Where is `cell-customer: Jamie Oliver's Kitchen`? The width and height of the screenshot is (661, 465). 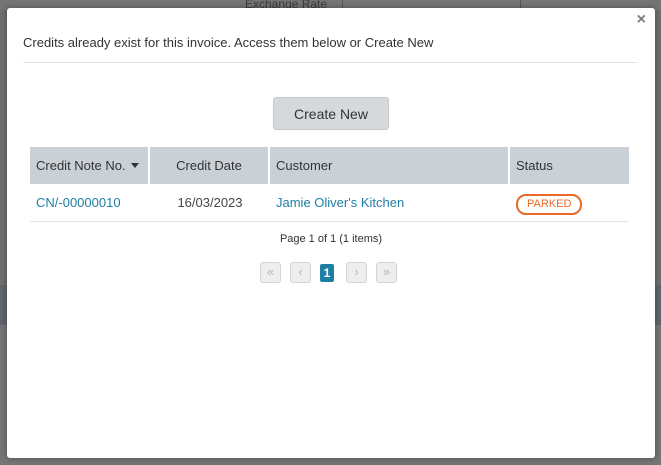 cell-customer: Jamie Oliver's Kitchen is located at coordinates (390, 202).